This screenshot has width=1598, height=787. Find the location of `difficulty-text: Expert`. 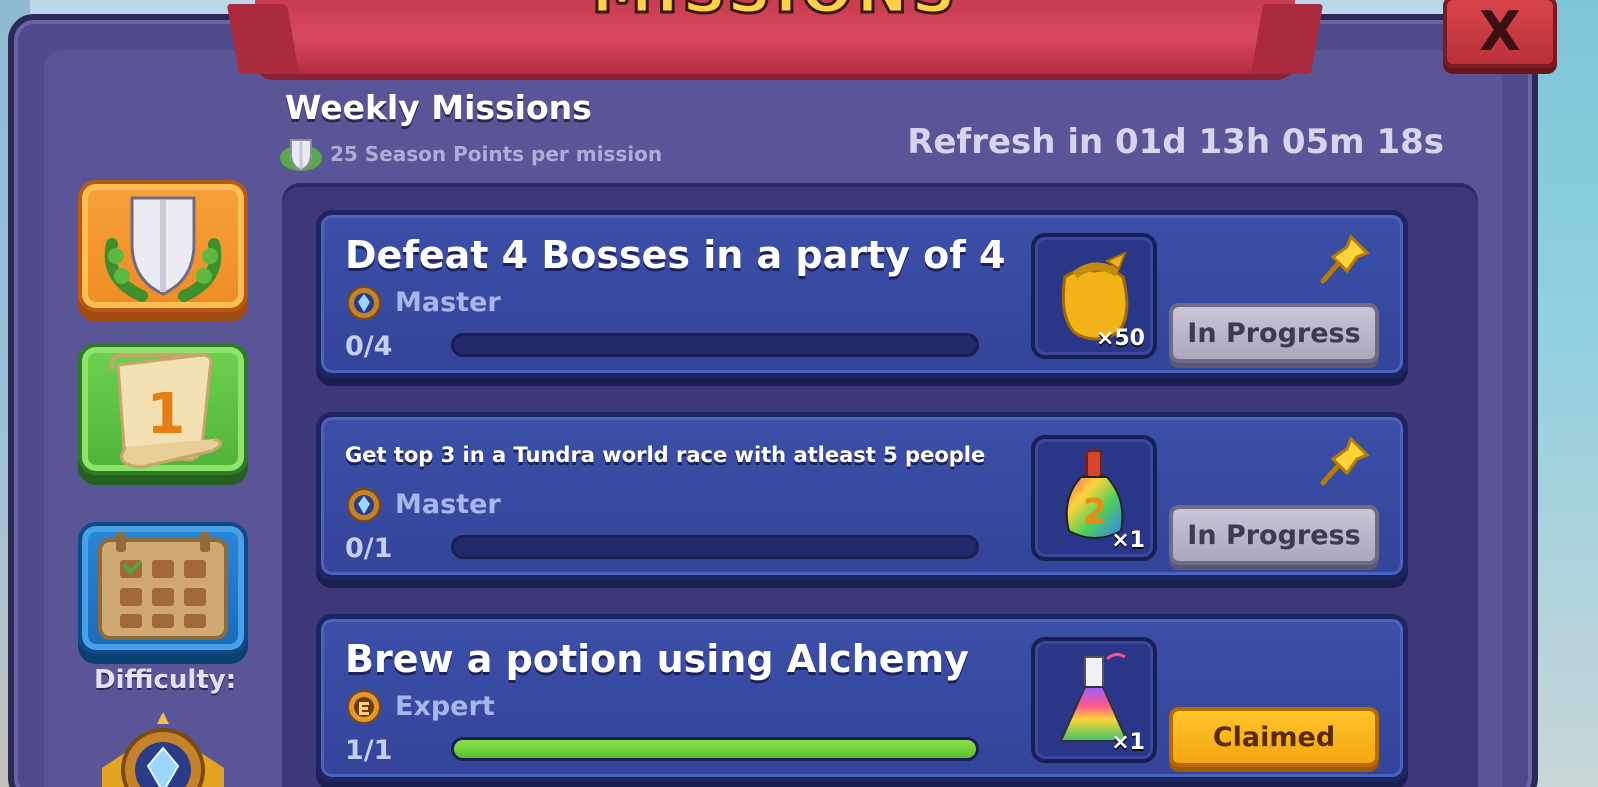

difficulty-text: Expert is located at coordinates (445, 706).